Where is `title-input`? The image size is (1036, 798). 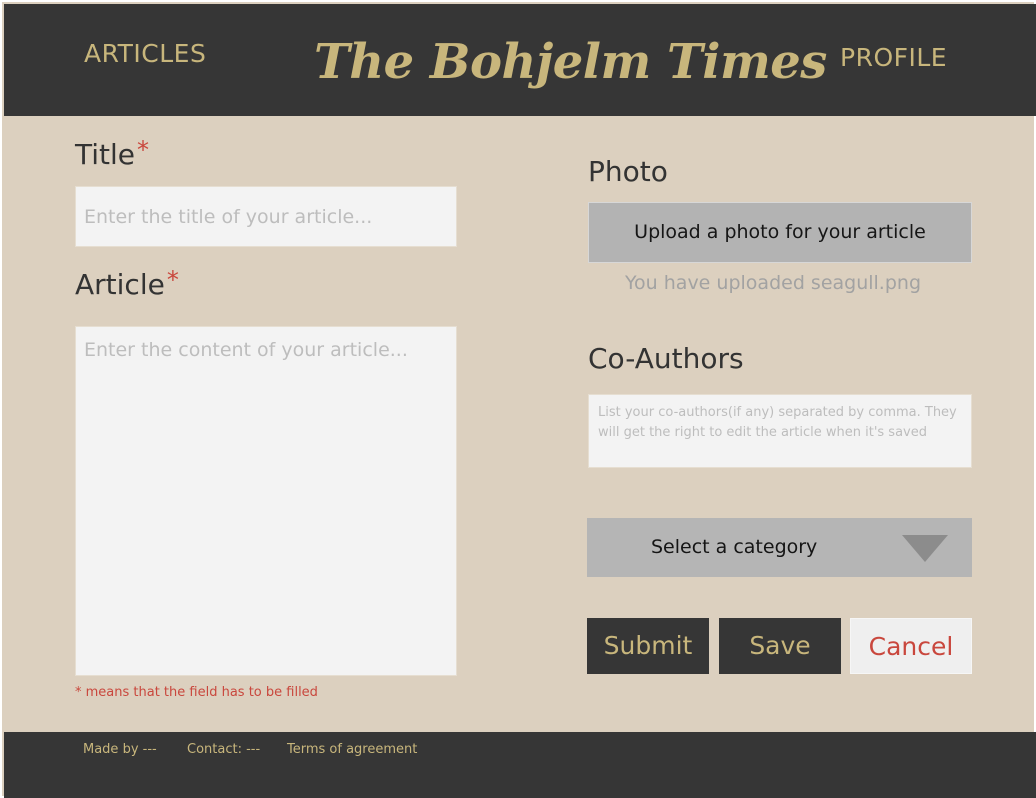 title-input is located at coordinates (266, 216).